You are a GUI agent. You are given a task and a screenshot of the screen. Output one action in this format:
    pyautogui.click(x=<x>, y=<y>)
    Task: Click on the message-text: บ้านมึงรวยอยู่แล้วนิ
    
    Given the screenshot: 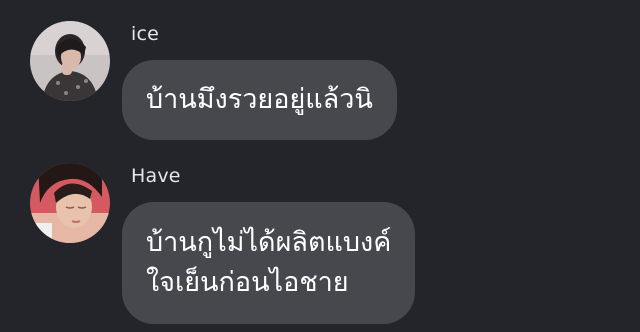 What is the action you would take?
    pyautogui.click(x=259, y=99)
    